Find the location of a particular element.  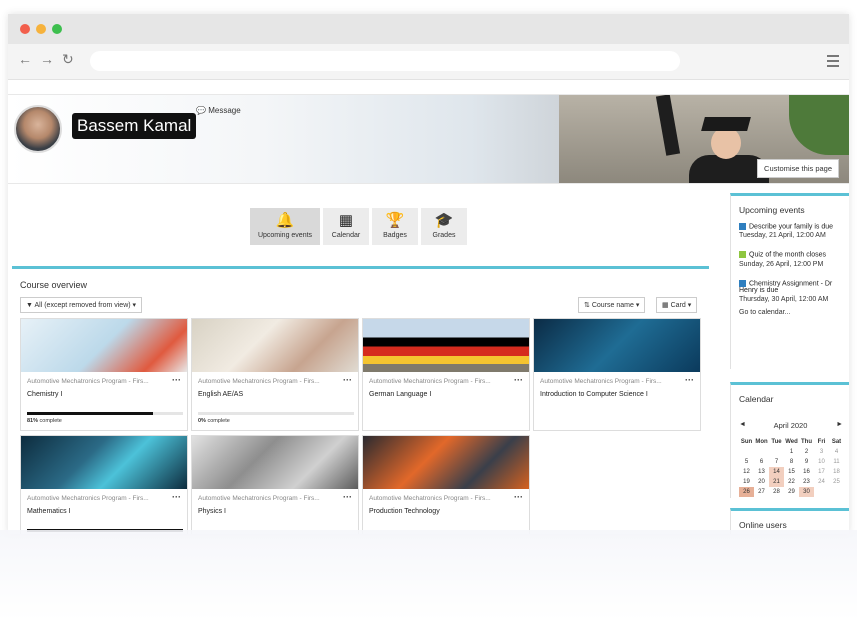

reload-icon: ↻ is located at coordinates (68, 59).